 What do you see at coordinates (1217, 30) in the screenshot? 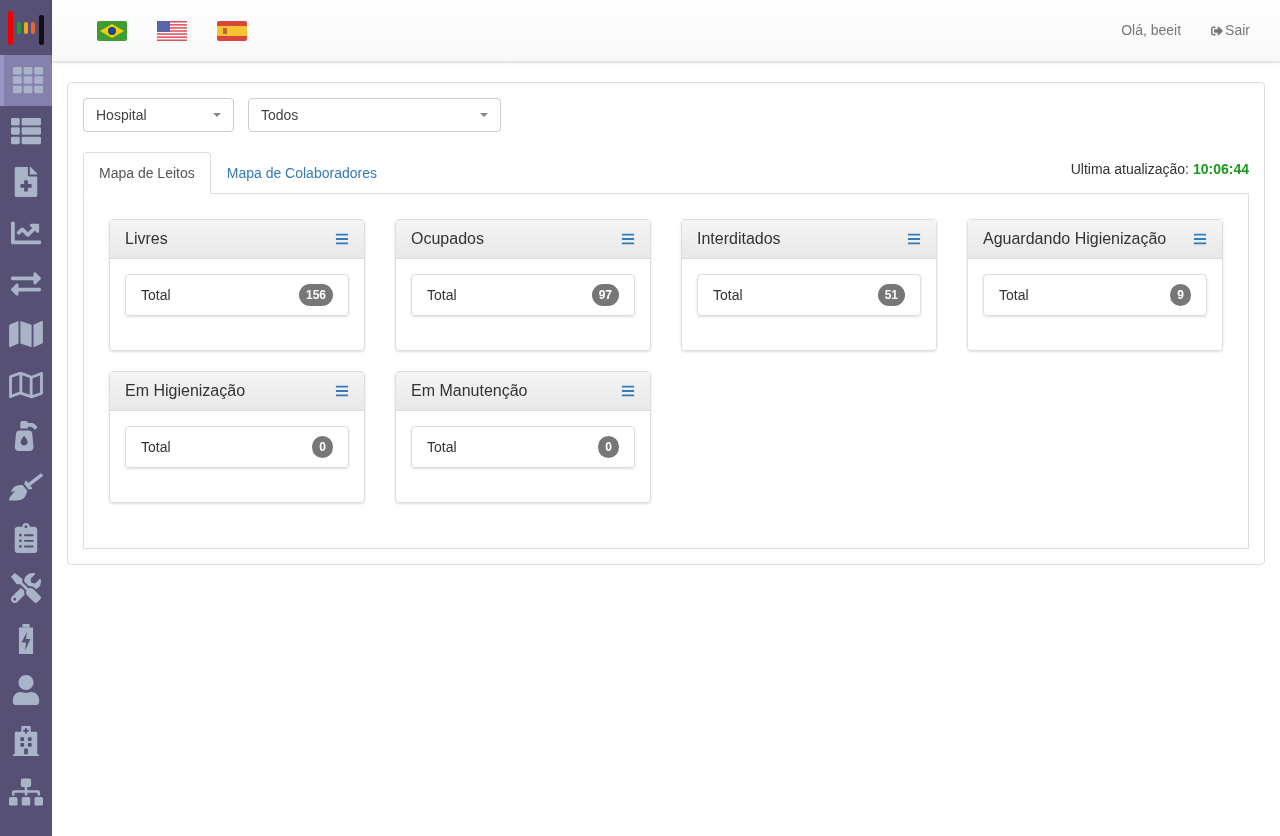
I see `logout-icon` at bounding box center [1217, 30].